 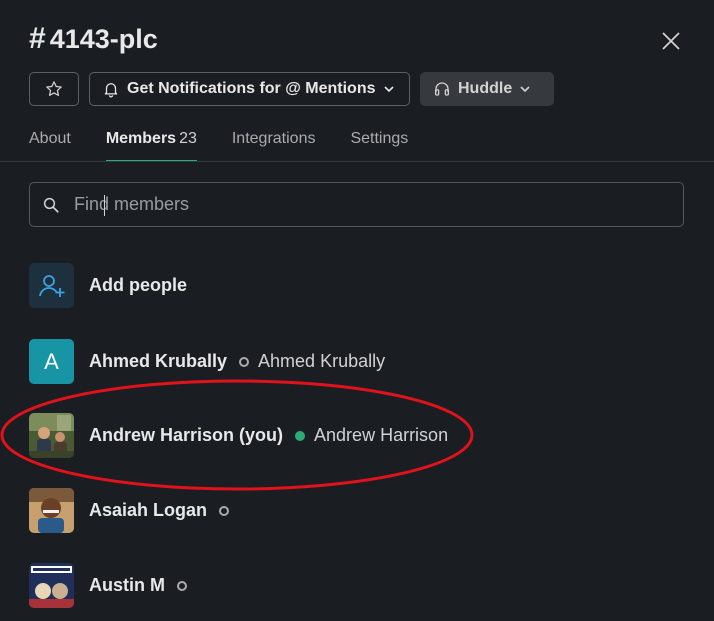 I want to click on add-people-row: Add people, so click(x=108, y=285).